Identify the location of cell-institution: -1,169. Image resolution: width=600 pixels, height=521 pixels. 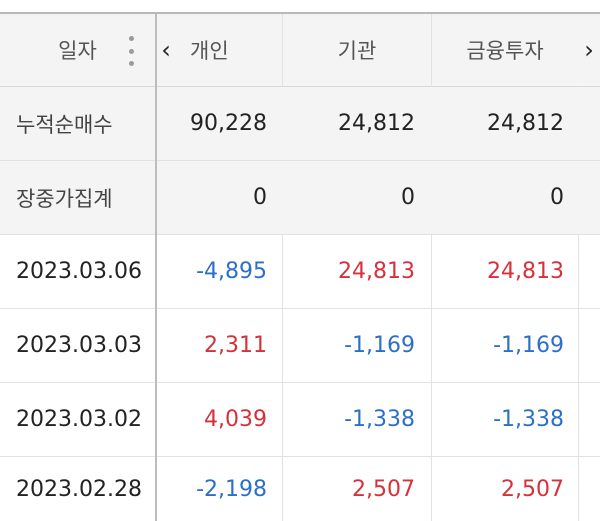
(379, 345).